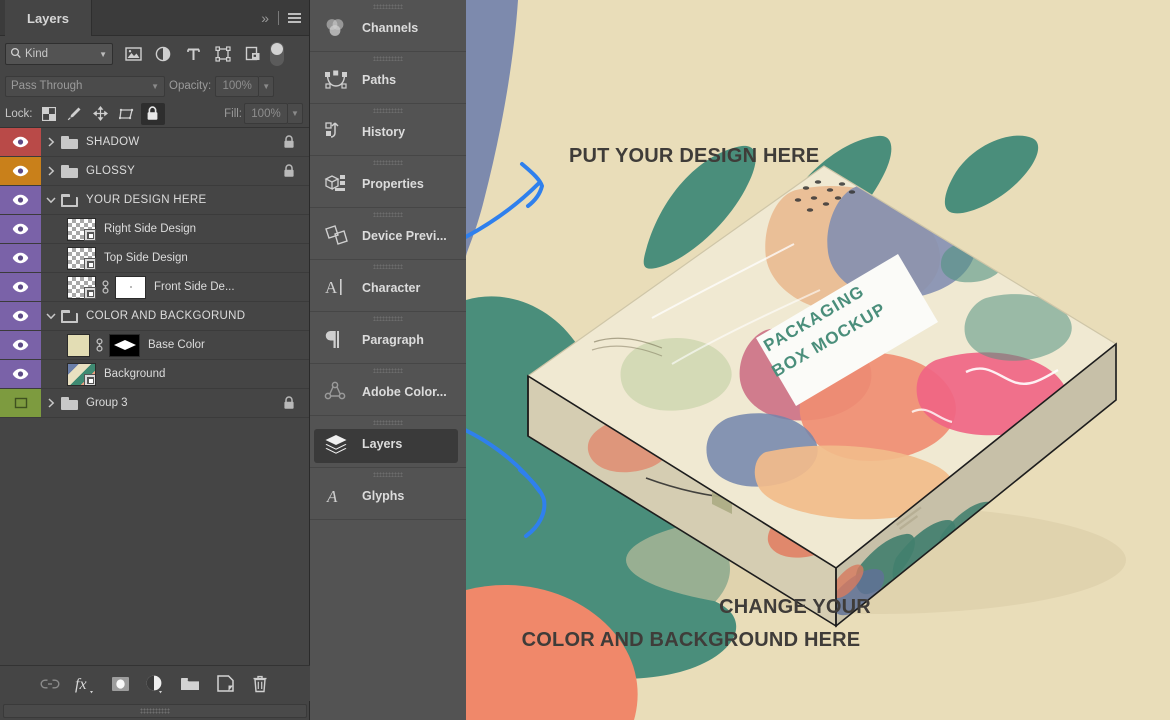  Describe the element at coordinates (75, 114) in the screenshot. I see `lock-image-pixels-icon` at that location.